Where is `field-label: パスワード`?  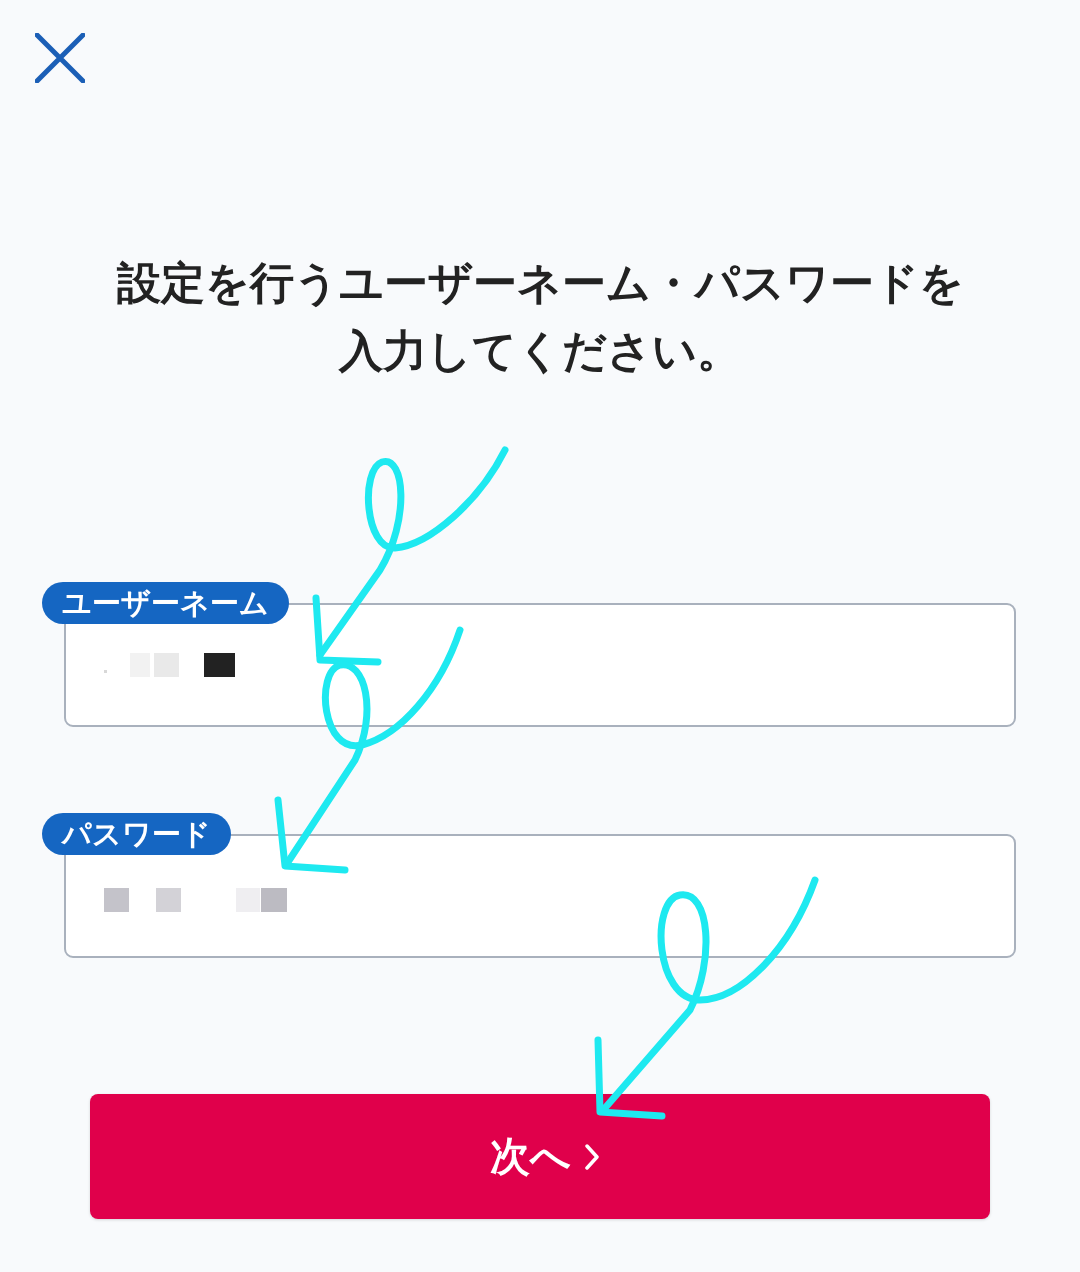 field-label: パスワード is located at coordinates (136, 834).